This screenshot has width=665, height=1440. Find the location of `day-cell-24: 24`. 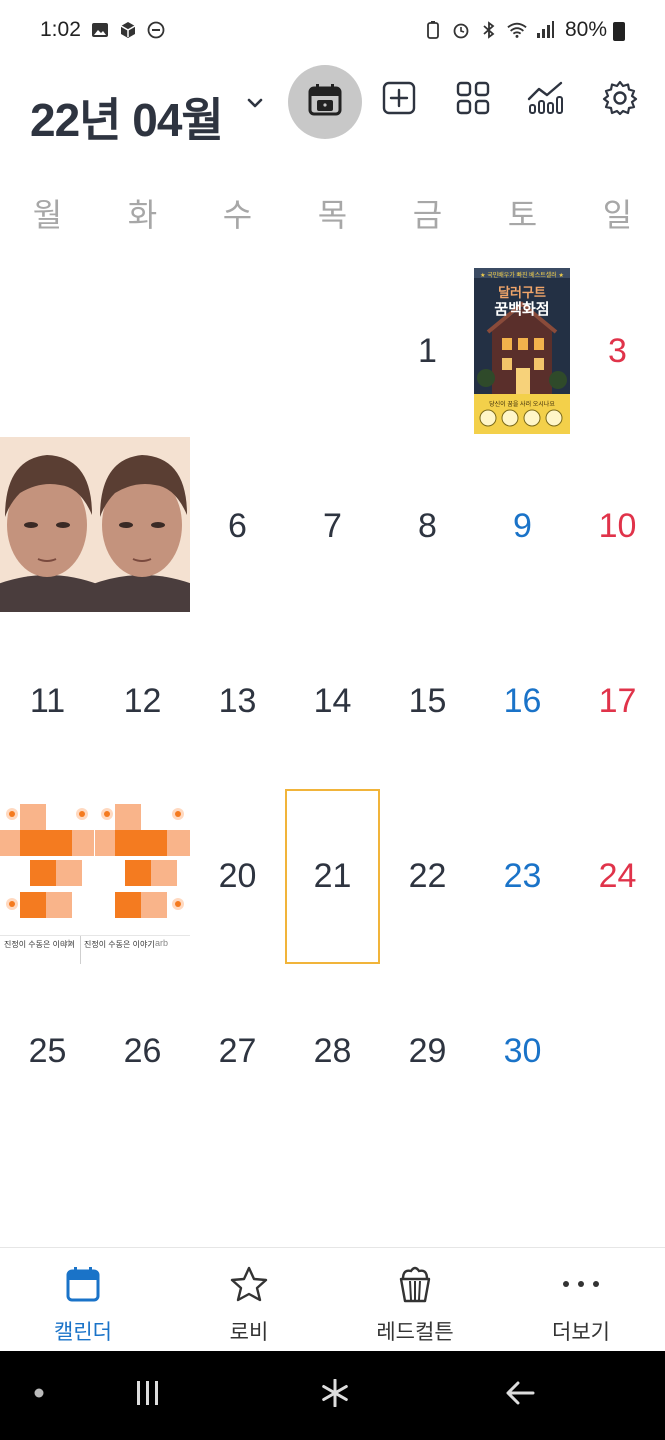

day-cell-24: 24 is located at coordinates (617, 876).